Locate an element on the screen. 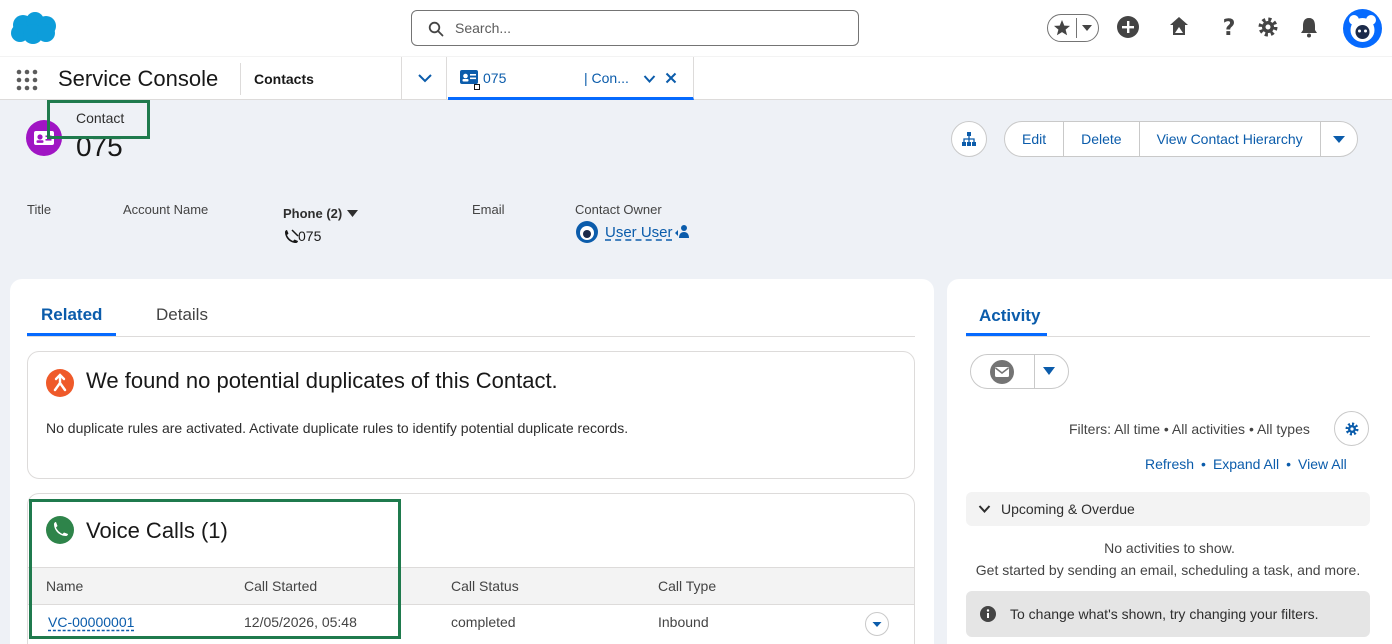 The width and height of the screenshot is (1392, 644). user-avatar is located at coordinates (1362, 28).